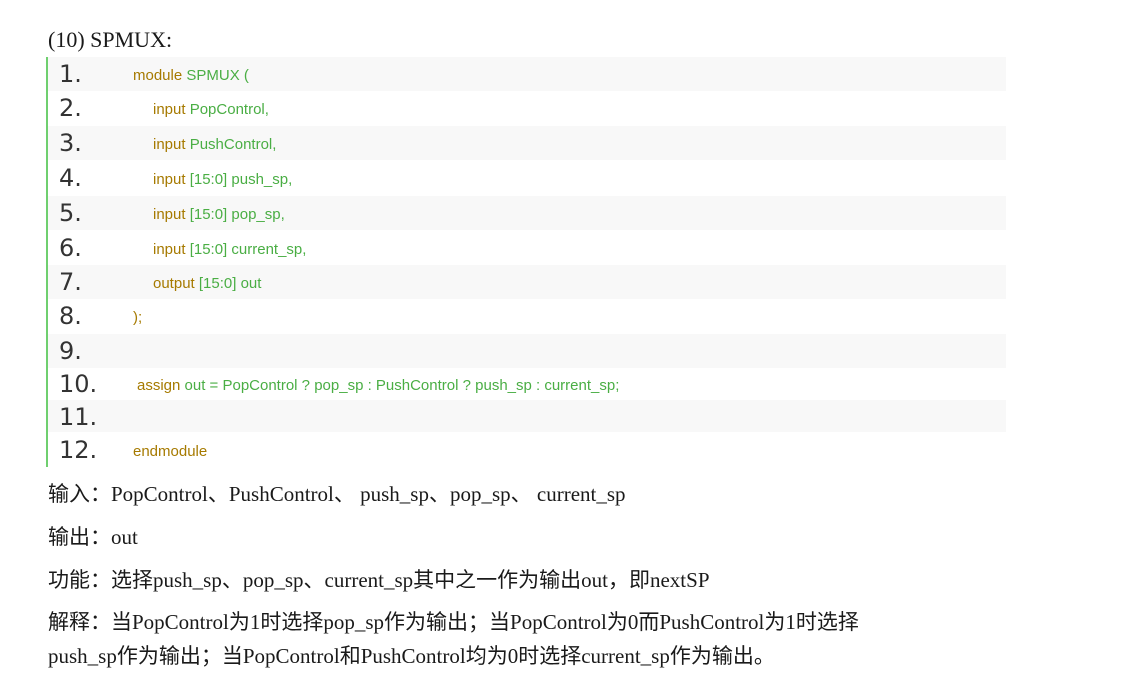 This screenshot has height=692, width=1140. I want to click on code-keyword: assign, so click(159, 385).